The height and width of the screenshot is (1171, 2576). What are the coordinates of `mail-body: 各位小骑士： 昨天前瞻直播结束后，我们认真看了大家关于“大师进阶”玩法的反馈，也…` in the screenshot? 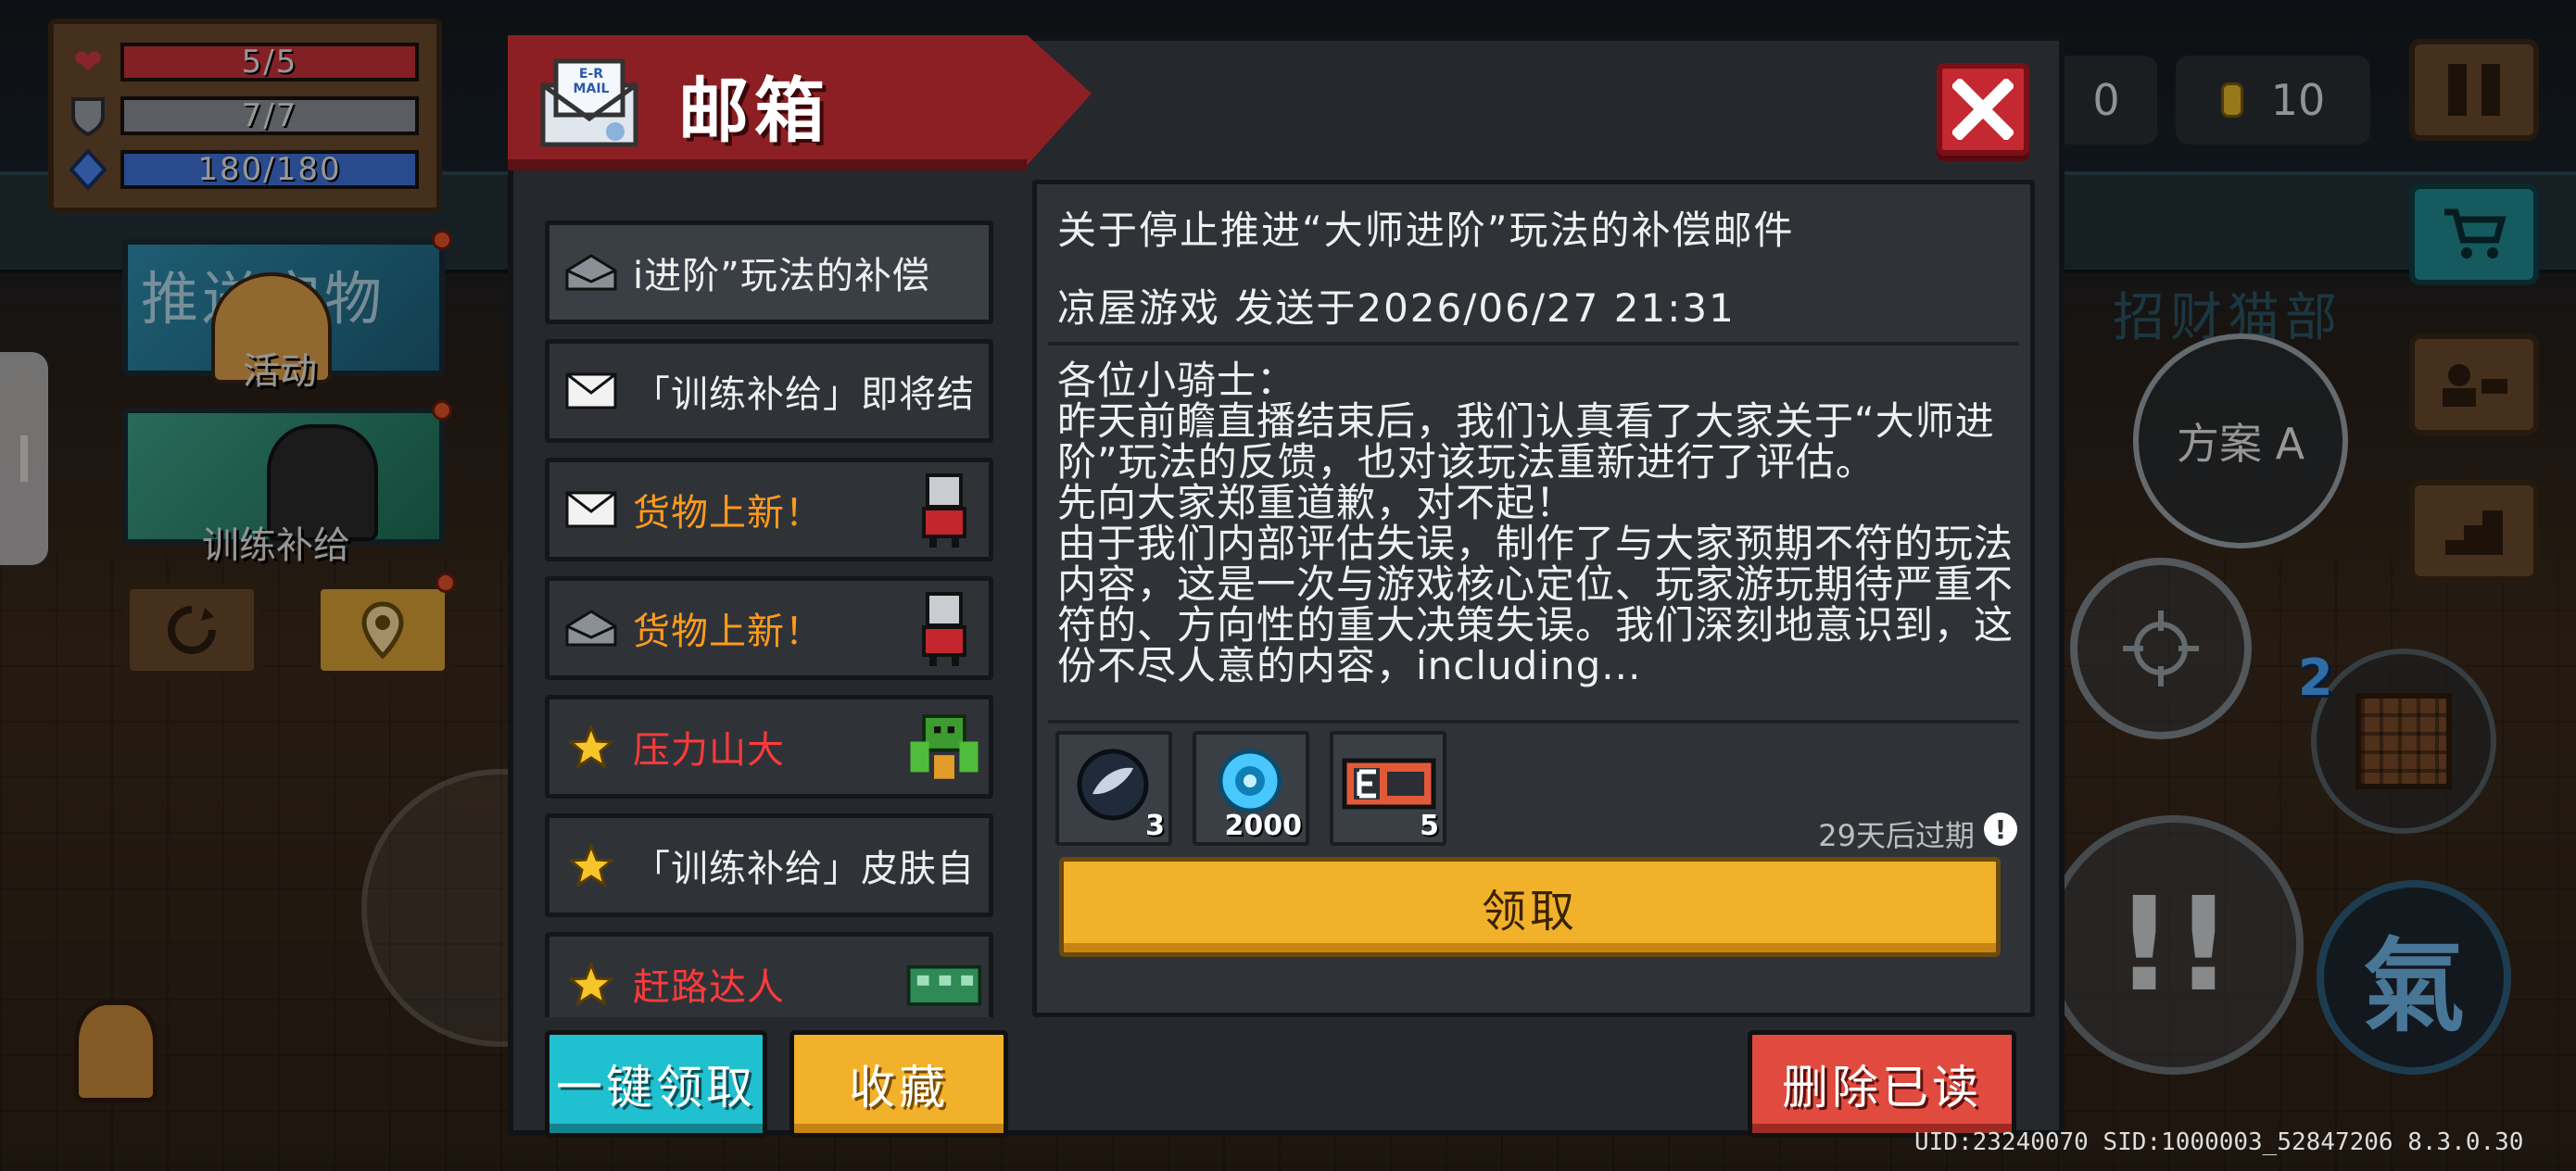 It's located at (1543, 536).